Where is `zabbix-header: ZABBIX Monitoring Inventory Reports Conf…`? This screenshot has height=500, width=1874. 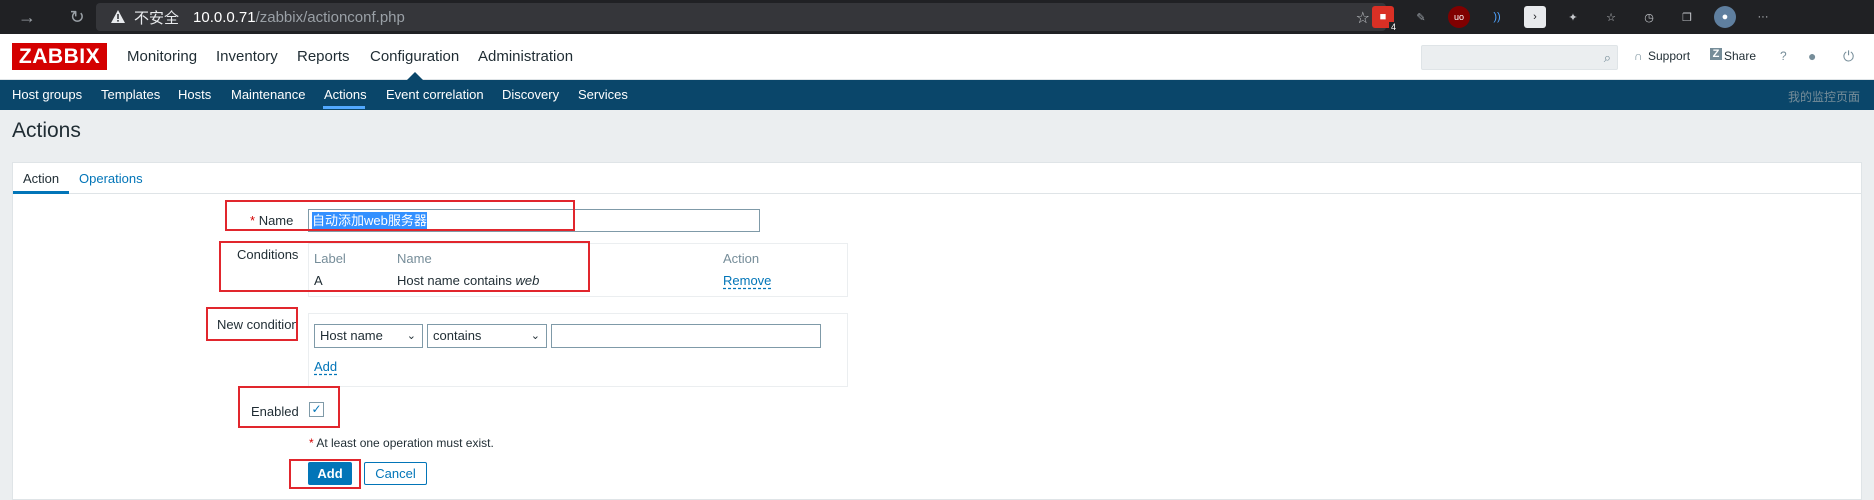 zabbix-header: ZABBIX Monitoring Inventory Reports Conf… is located at coordinates (937, 57).